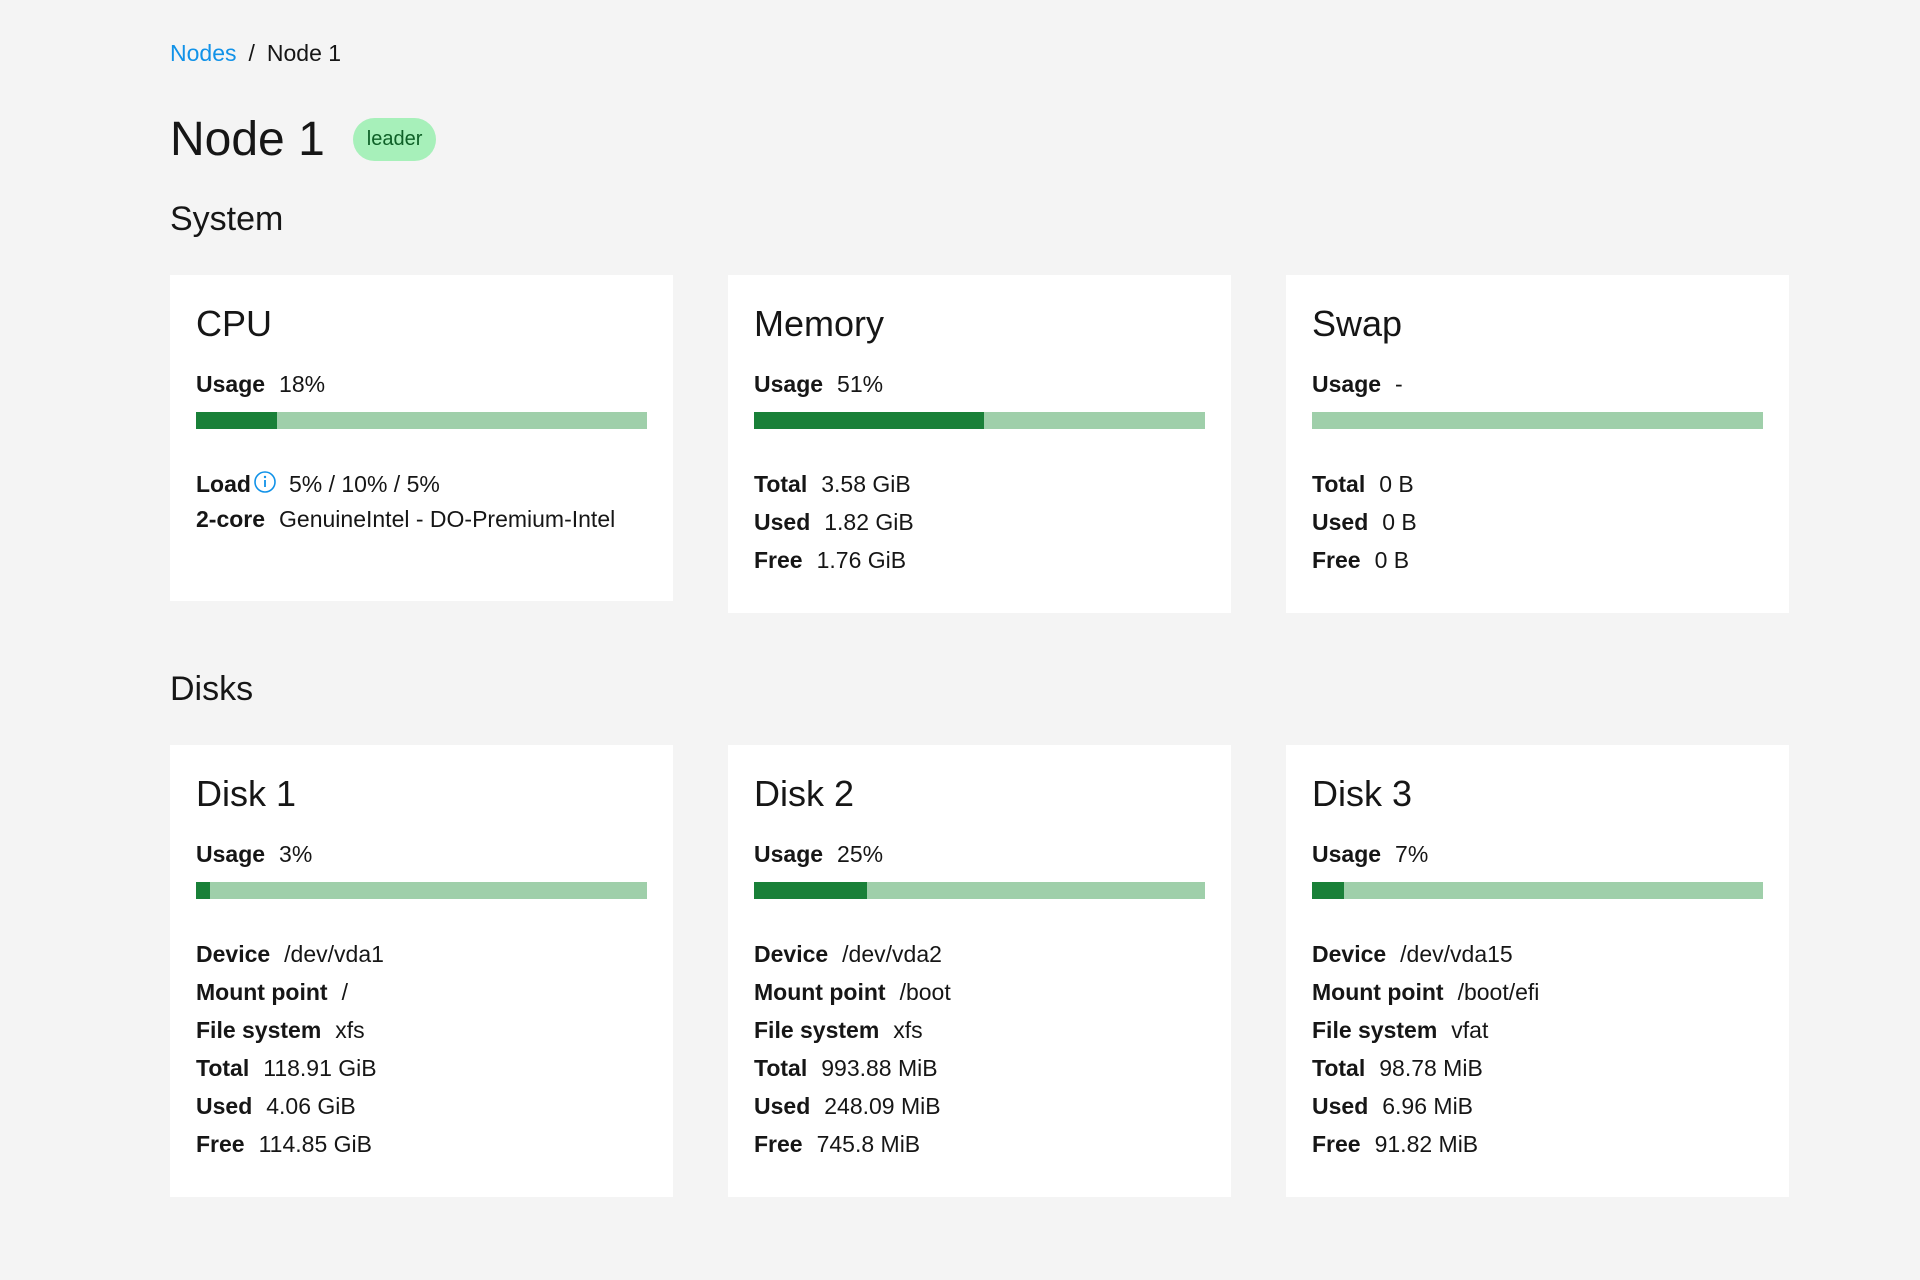 The width and height of the screenshot is (1920, 1280). I want to click on file-system-row: File system xfs, so click(421, 1030).